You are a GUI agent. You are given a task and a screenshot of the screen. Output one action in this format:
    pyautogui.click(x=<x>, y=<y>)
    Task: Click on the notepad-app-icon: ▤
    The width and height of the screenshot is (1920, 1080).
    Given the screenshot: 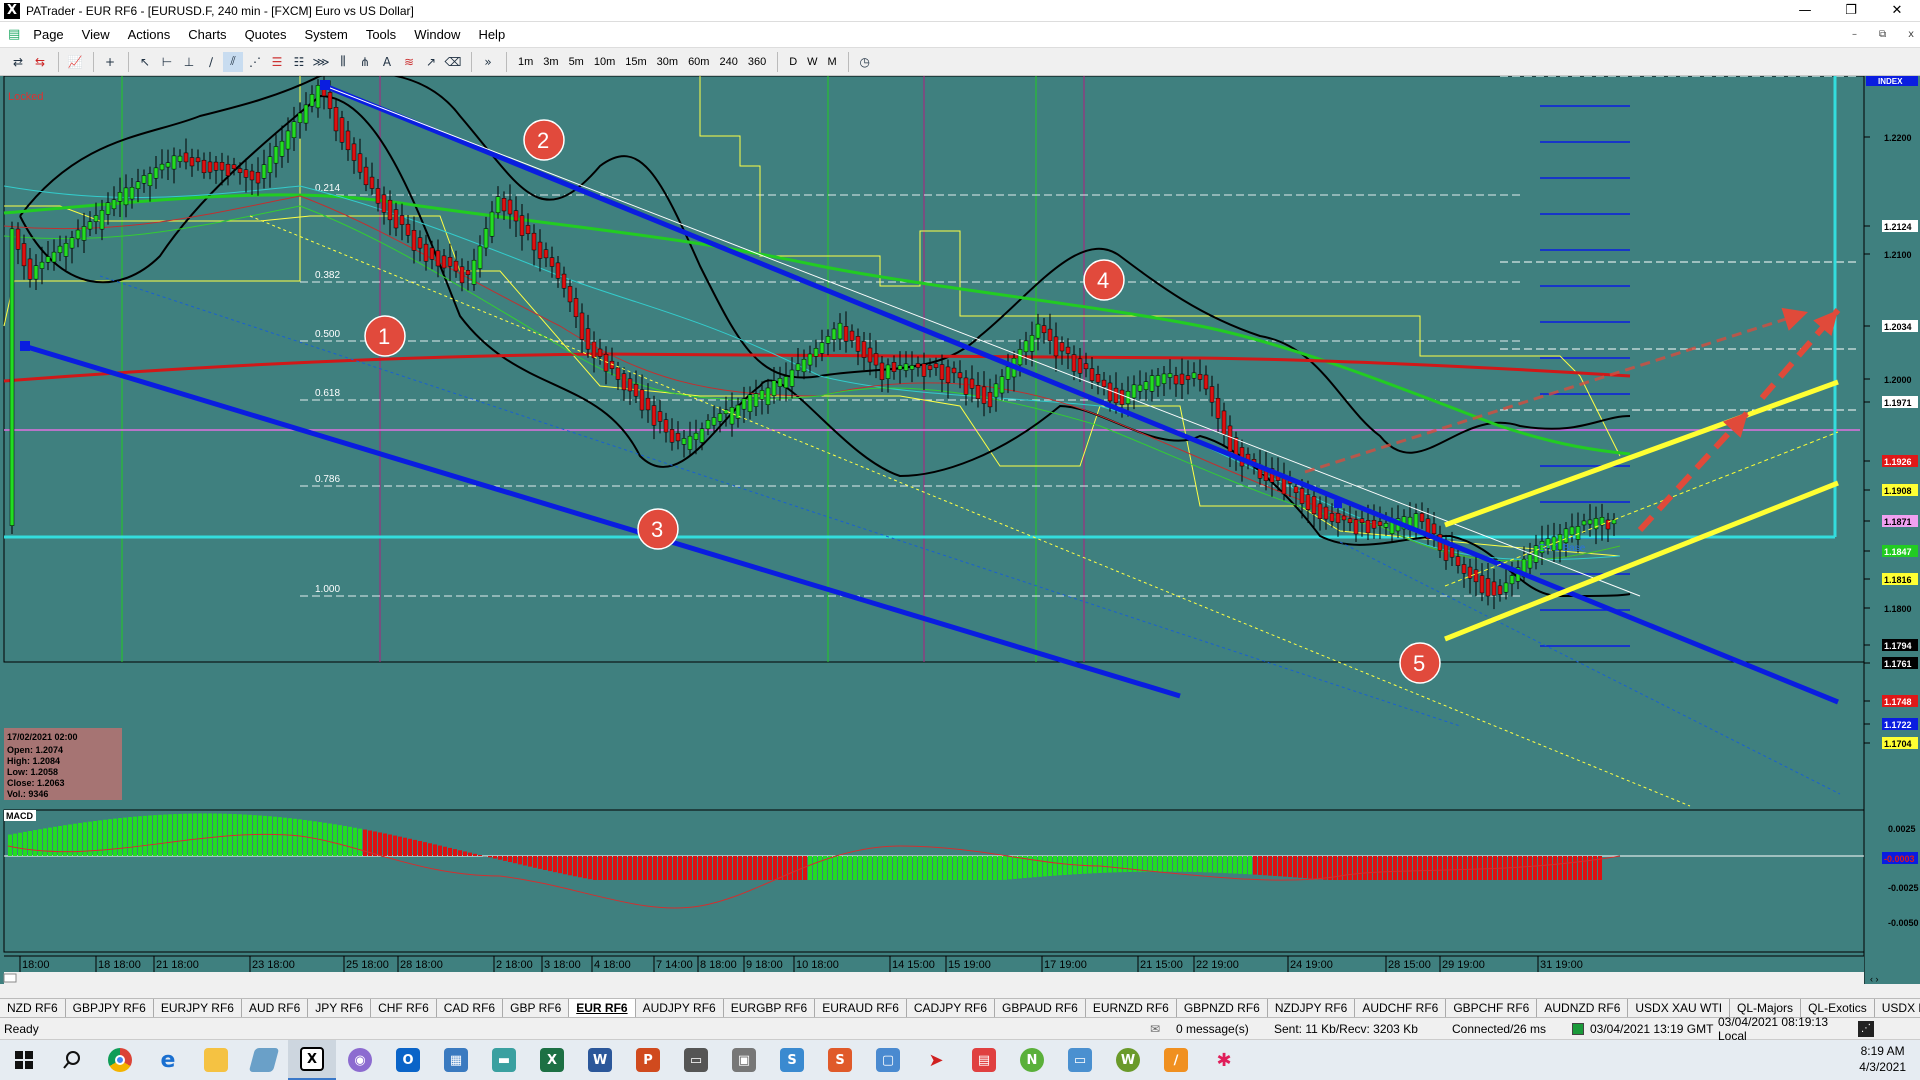 What is the action you would take?
    pyautogui.click(x=984, y=1060)
    